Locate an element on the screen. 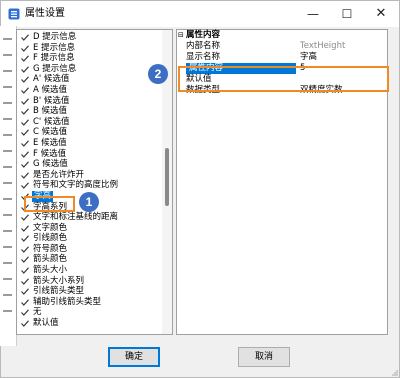 The height and width of the screenshot is (378, 400). tree-item-label: 无 is located at coordinates (37, 312).